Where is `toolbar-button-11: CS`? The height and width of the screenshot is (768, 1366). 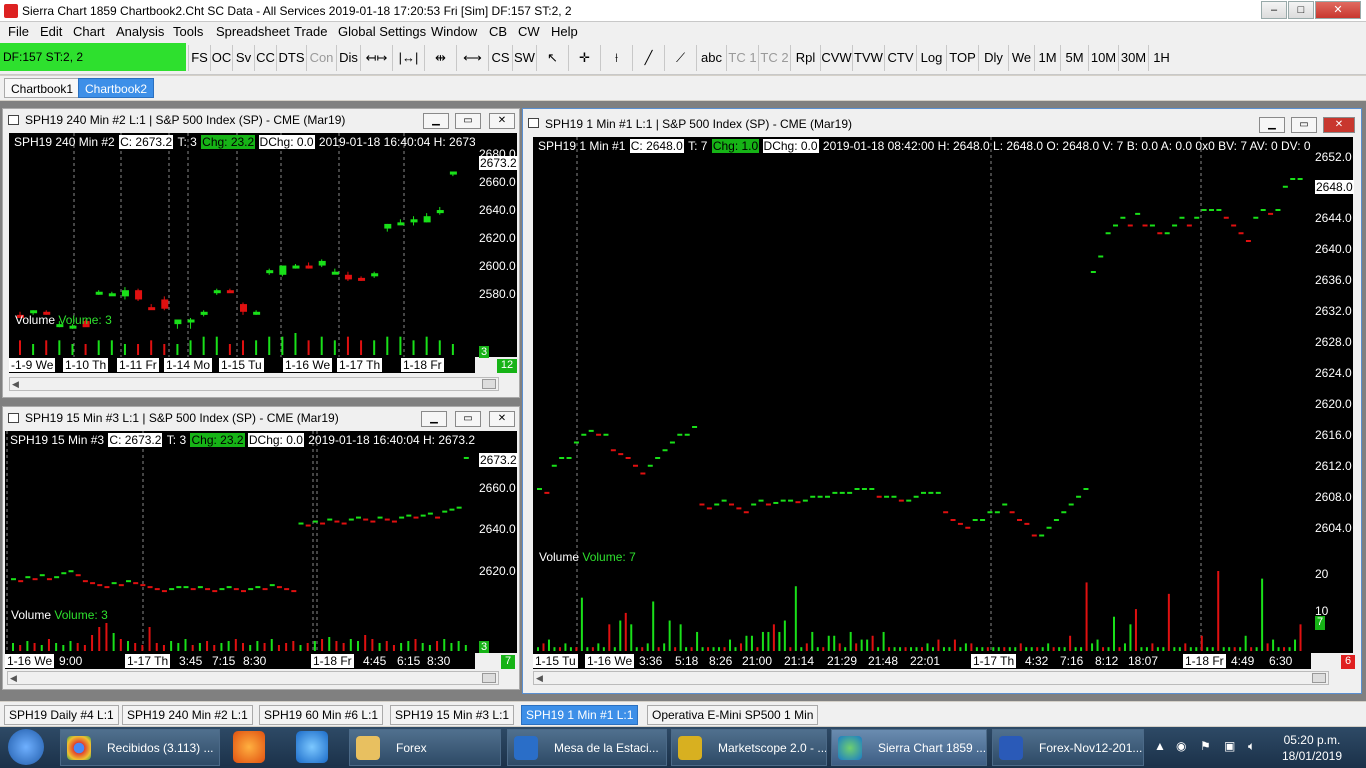 toolbar-button-11: CS is located at coordinates (500, 58).